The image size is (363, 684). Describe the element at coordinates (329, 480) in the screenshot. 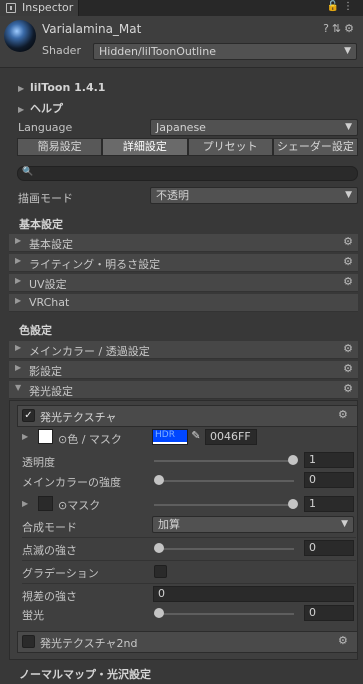

I see `main-strength-field: 0` at that location.